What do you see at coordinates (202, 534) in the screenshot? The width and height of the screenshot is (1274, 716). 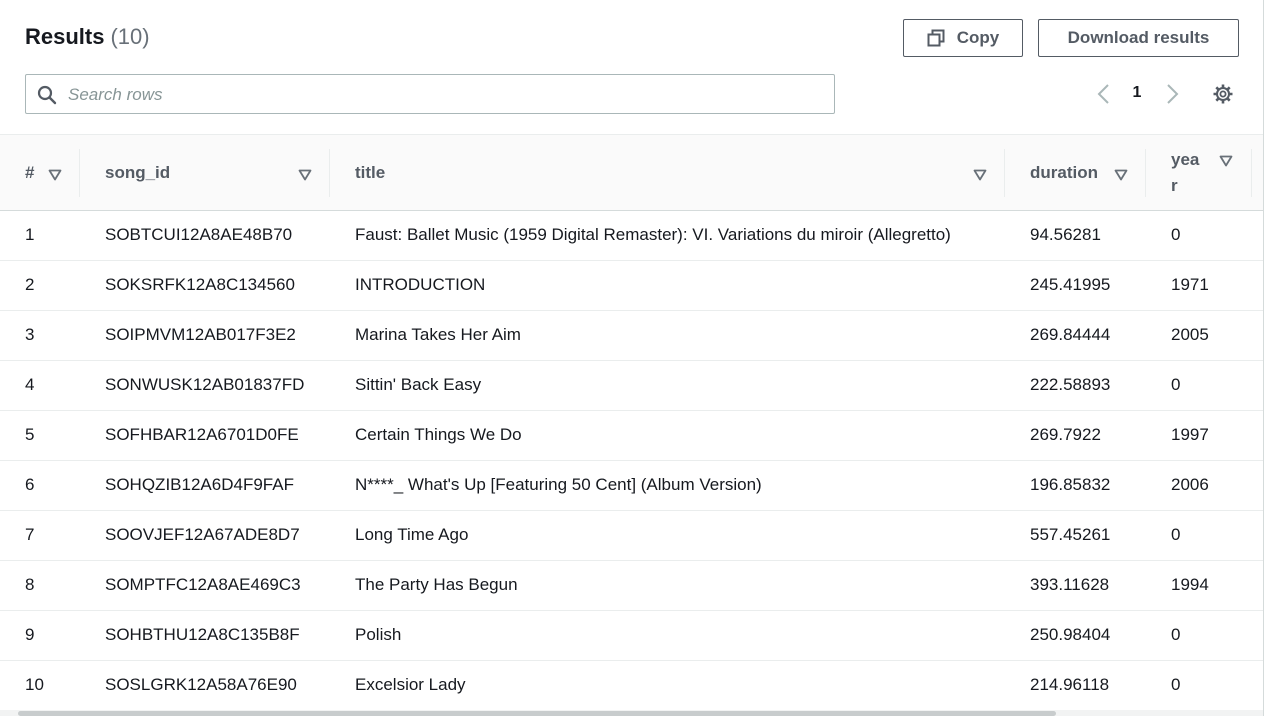 I see `cell-song-id: SOOVJEF12A67ADE8D7` at bounding box center [202, 534].